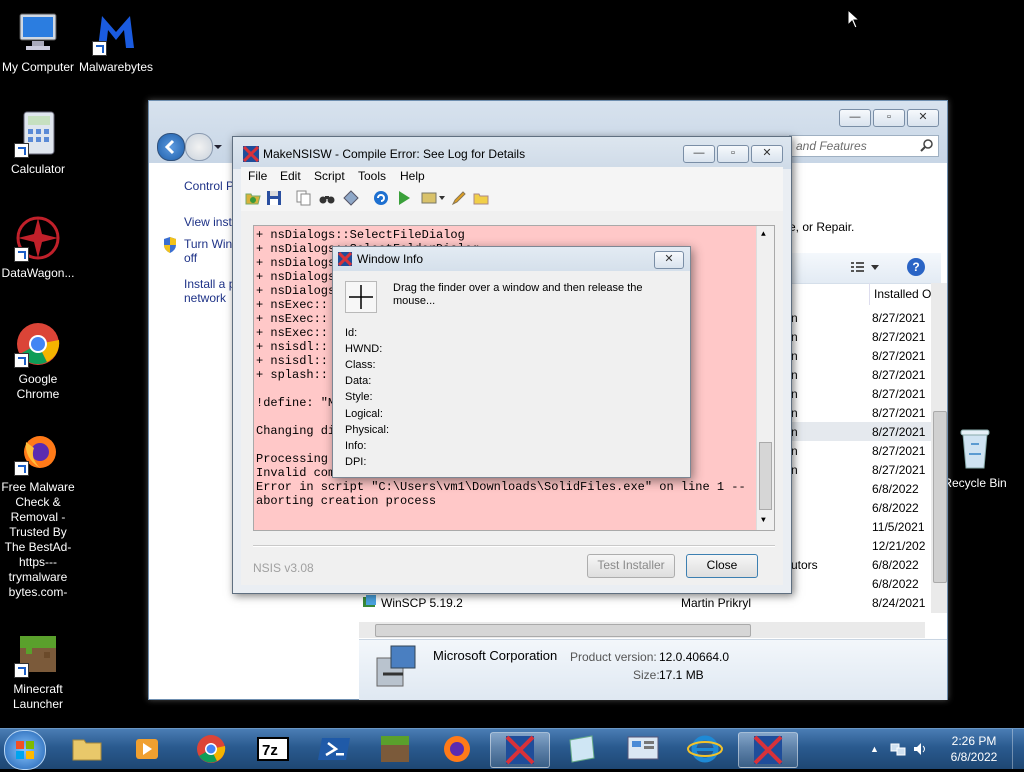 The height and width of the screenshot is (772, 1024). What do you see at coordinates (831, 146) in the screenshot?
I see `search-input: and Features` at bounding box center [831, 146].